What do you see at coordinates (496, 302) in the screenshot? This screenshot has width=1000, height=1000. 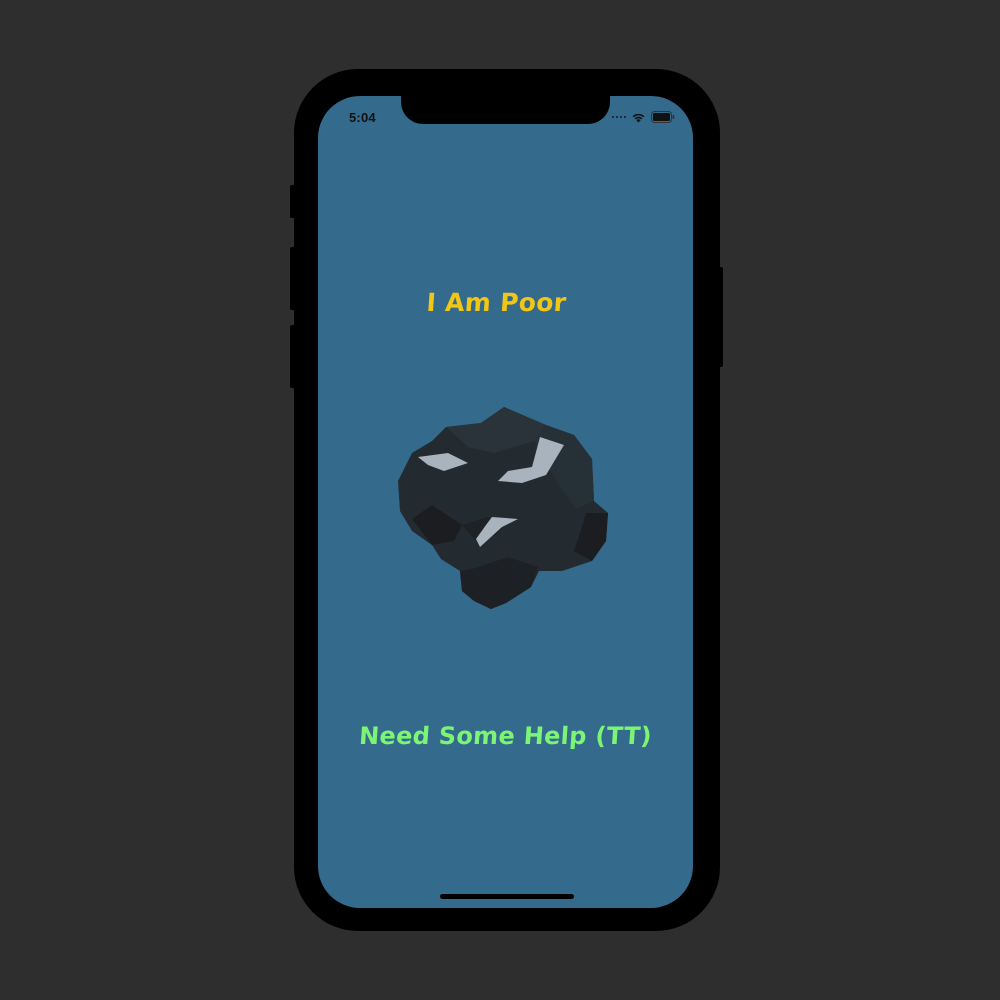 I see `page-title: I Am Poor` at bounding box center [496, 302].